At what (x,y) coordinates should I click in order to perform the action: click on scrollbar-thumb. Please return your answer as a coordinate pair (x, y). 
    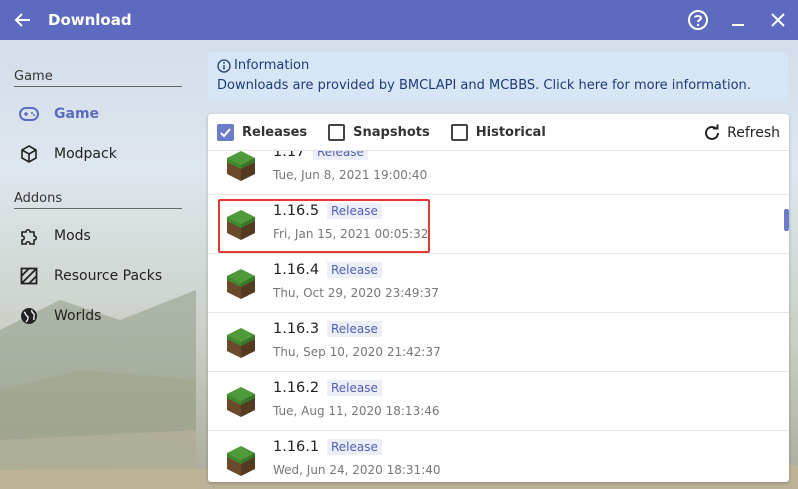
    Looking at the image, I should click on (786, 220).